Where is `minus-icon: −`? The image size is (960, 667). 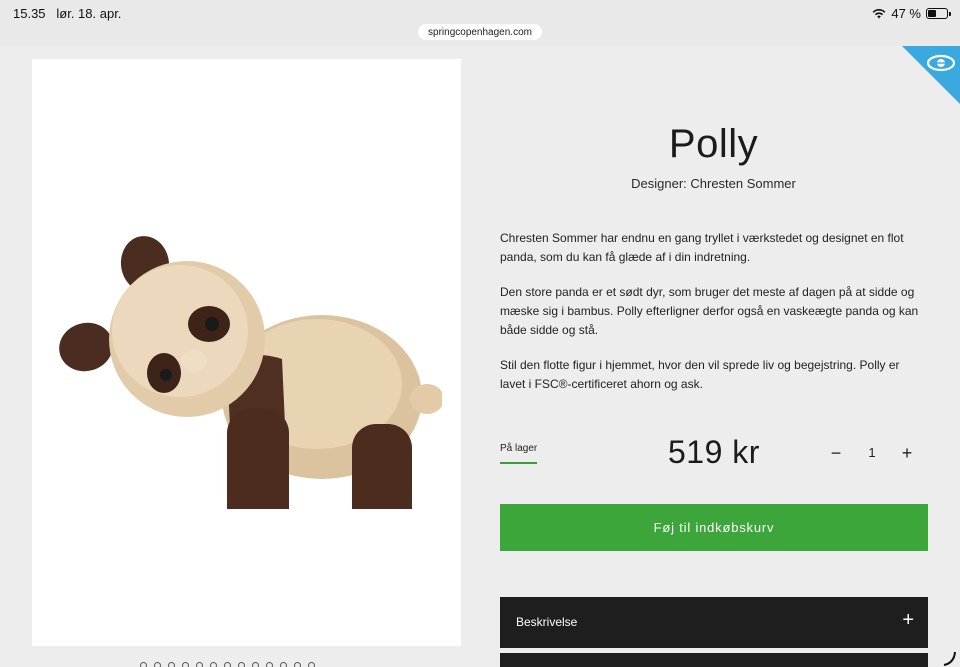 minus-icon: − is located at coordinates (836, 453).